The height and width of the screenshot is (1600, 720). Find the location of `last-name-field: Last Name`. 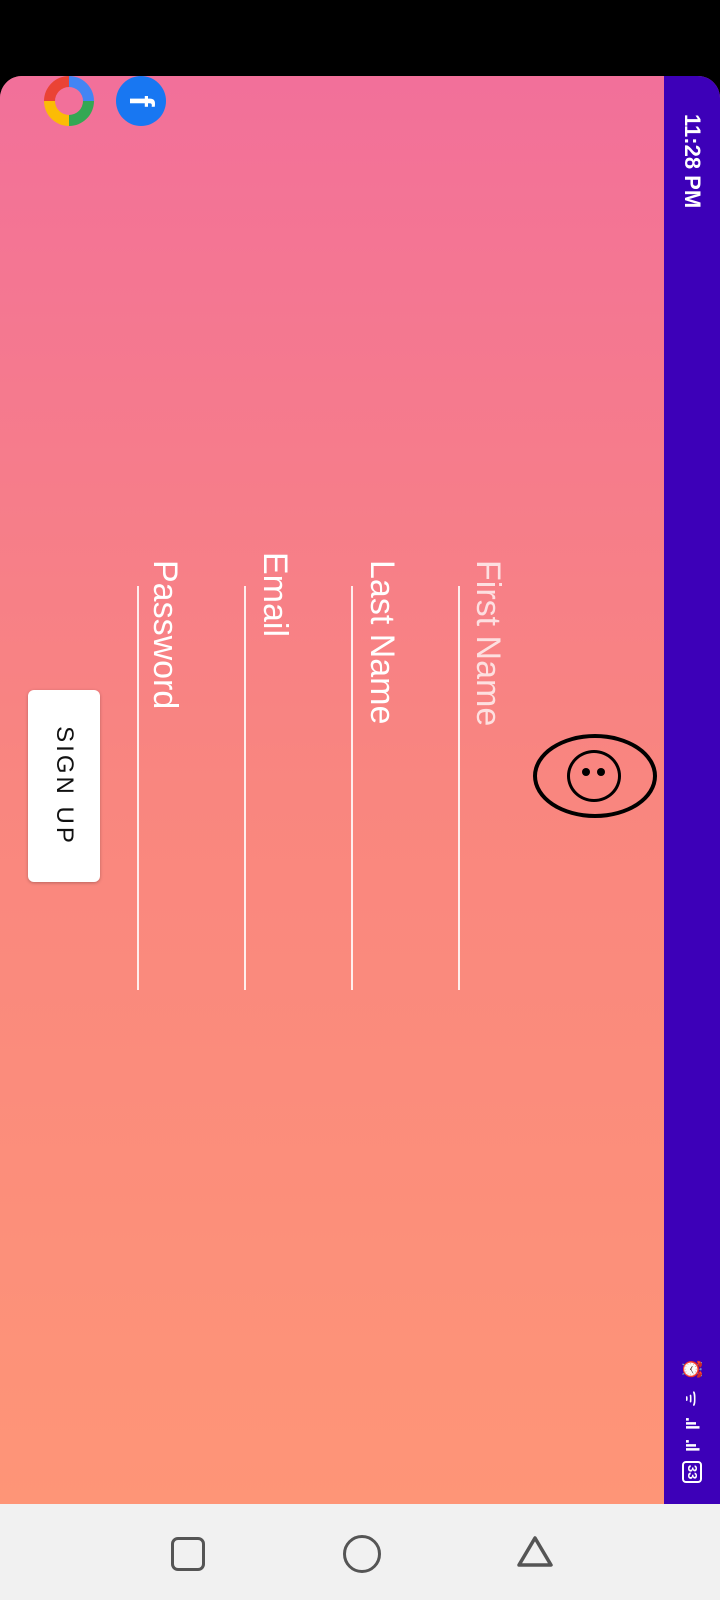

last-name-field: Last Name is located at coordinates (382, 650).